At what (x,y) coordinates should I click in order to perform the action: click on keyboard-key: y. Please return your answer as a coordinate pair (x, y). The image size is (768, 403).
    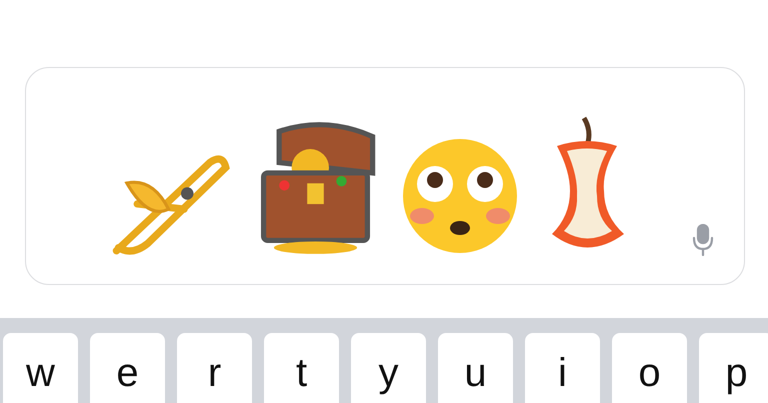
    Looking at the image, I should click on (388, 368).